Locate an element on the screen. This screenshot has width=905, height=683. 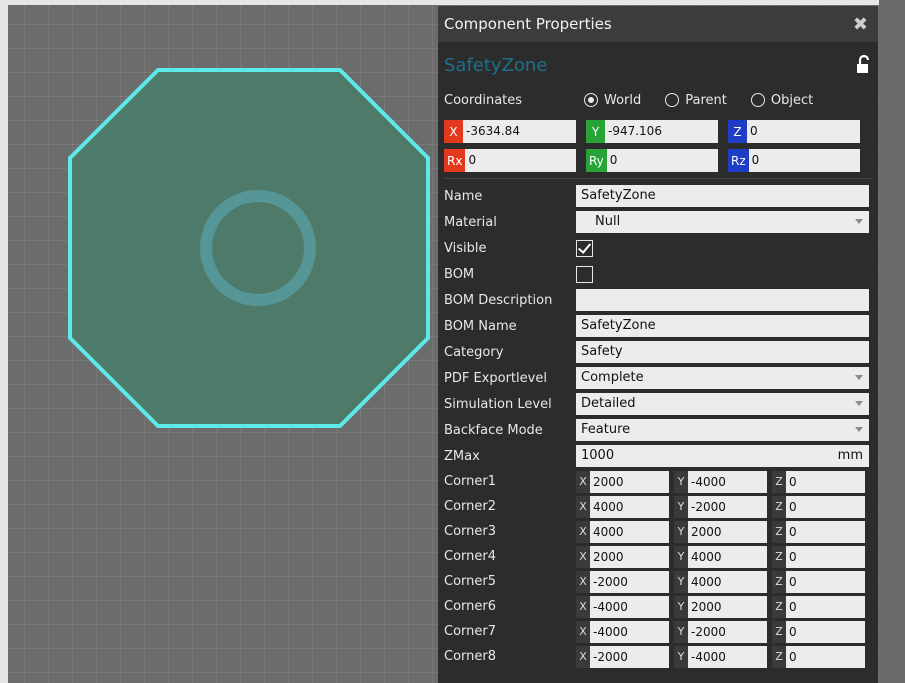
prop-material-row: Material Null is located at coordinates (658, 222).